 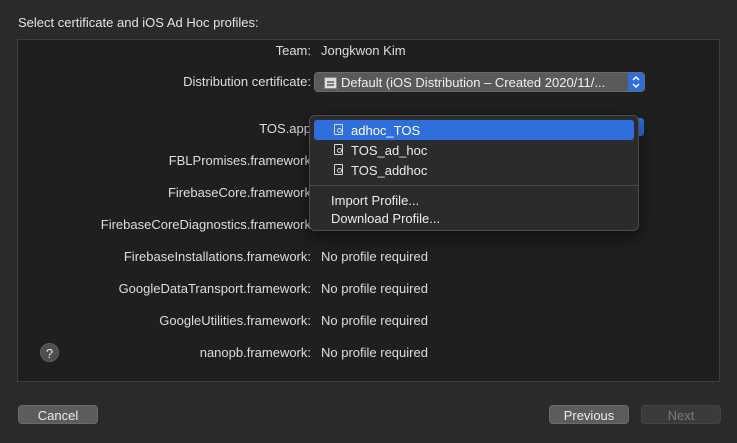 I want to click on next-button: Next, so click(x=681, y=414).